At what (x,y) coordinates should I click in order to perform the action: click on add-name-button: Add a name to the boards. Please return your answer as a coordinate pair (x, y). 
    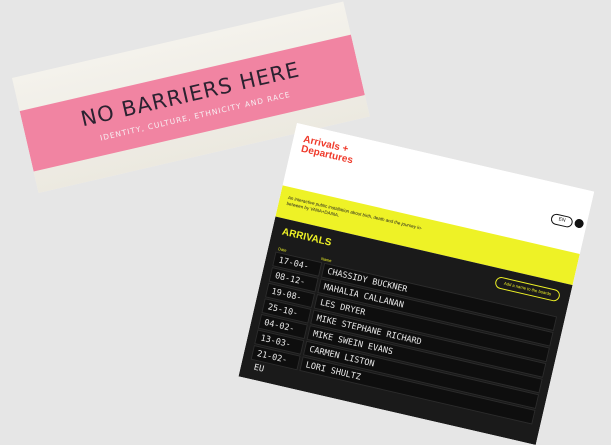
    Looking at the image, I should click on (527, 289).